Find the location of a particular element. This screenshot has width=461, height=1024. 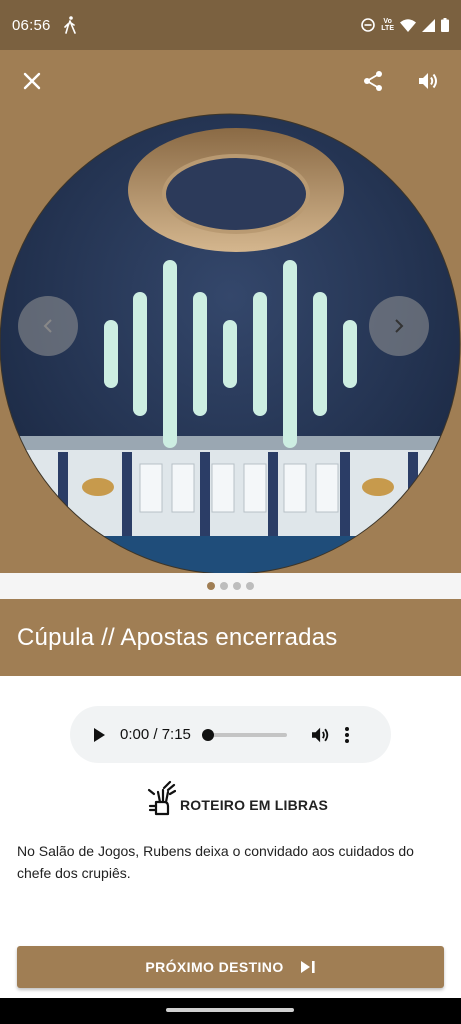

title-bar: Cúpula // Apostas encerradas is located at coordinates (230, 637).